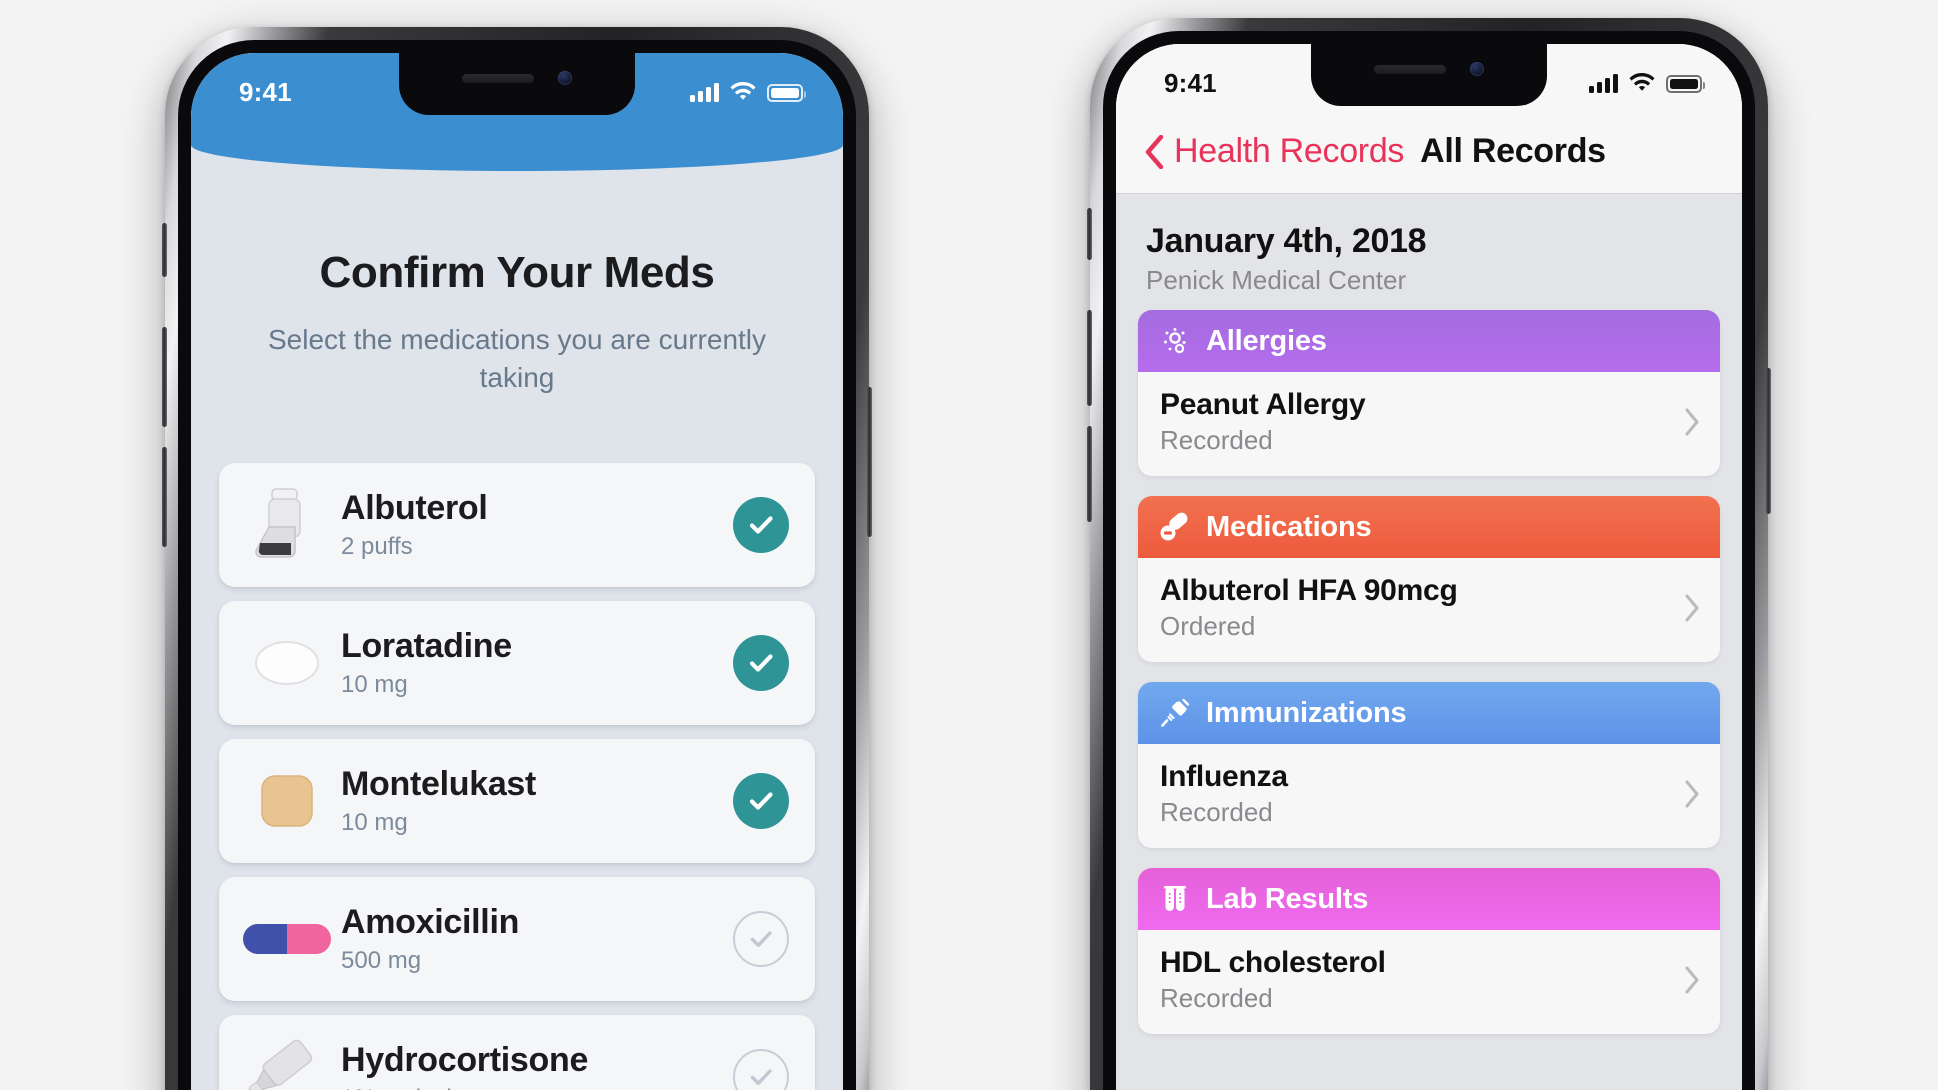 The height and width of the screenshot is (1090, 1938). What do you see at coordinates (1089, 234) in the screenshot?
I see `mute-switch-button-right` at bounding box center [1089, 234].